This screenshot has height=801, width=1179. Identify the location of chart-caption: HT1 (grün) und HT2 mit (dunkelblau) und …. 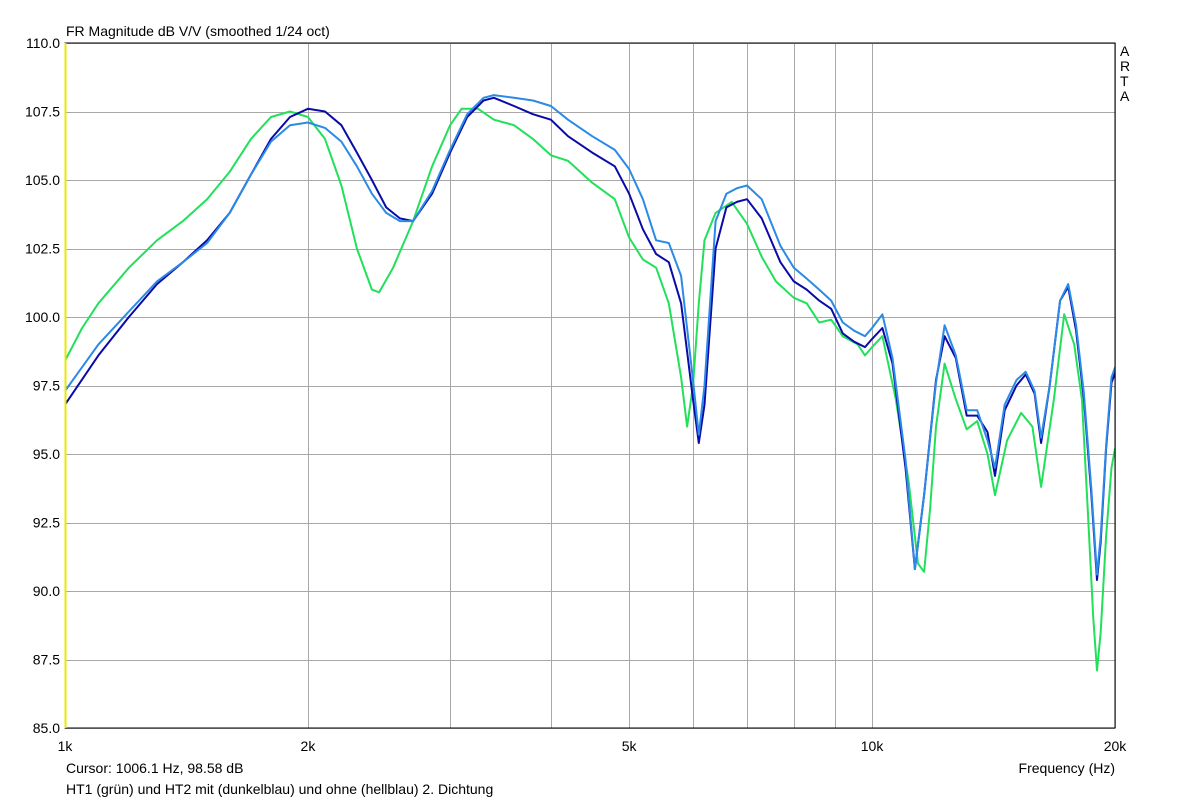
(279, 789).